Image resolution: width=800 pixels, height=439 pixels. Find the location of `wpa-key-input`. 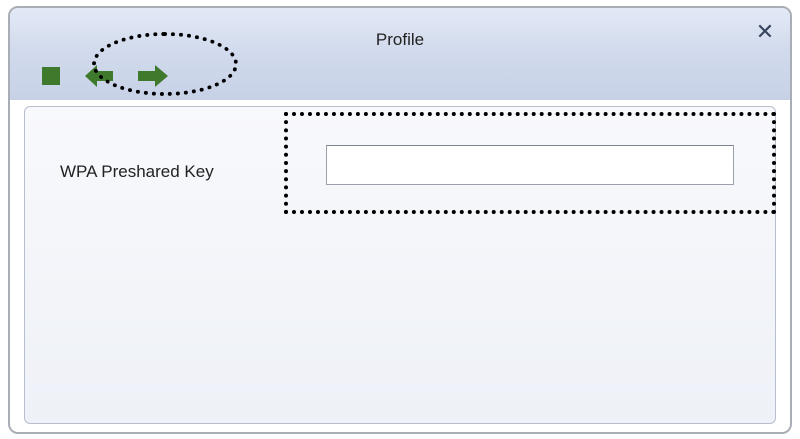

wpa-key-input is located at coordinates (530, 165).